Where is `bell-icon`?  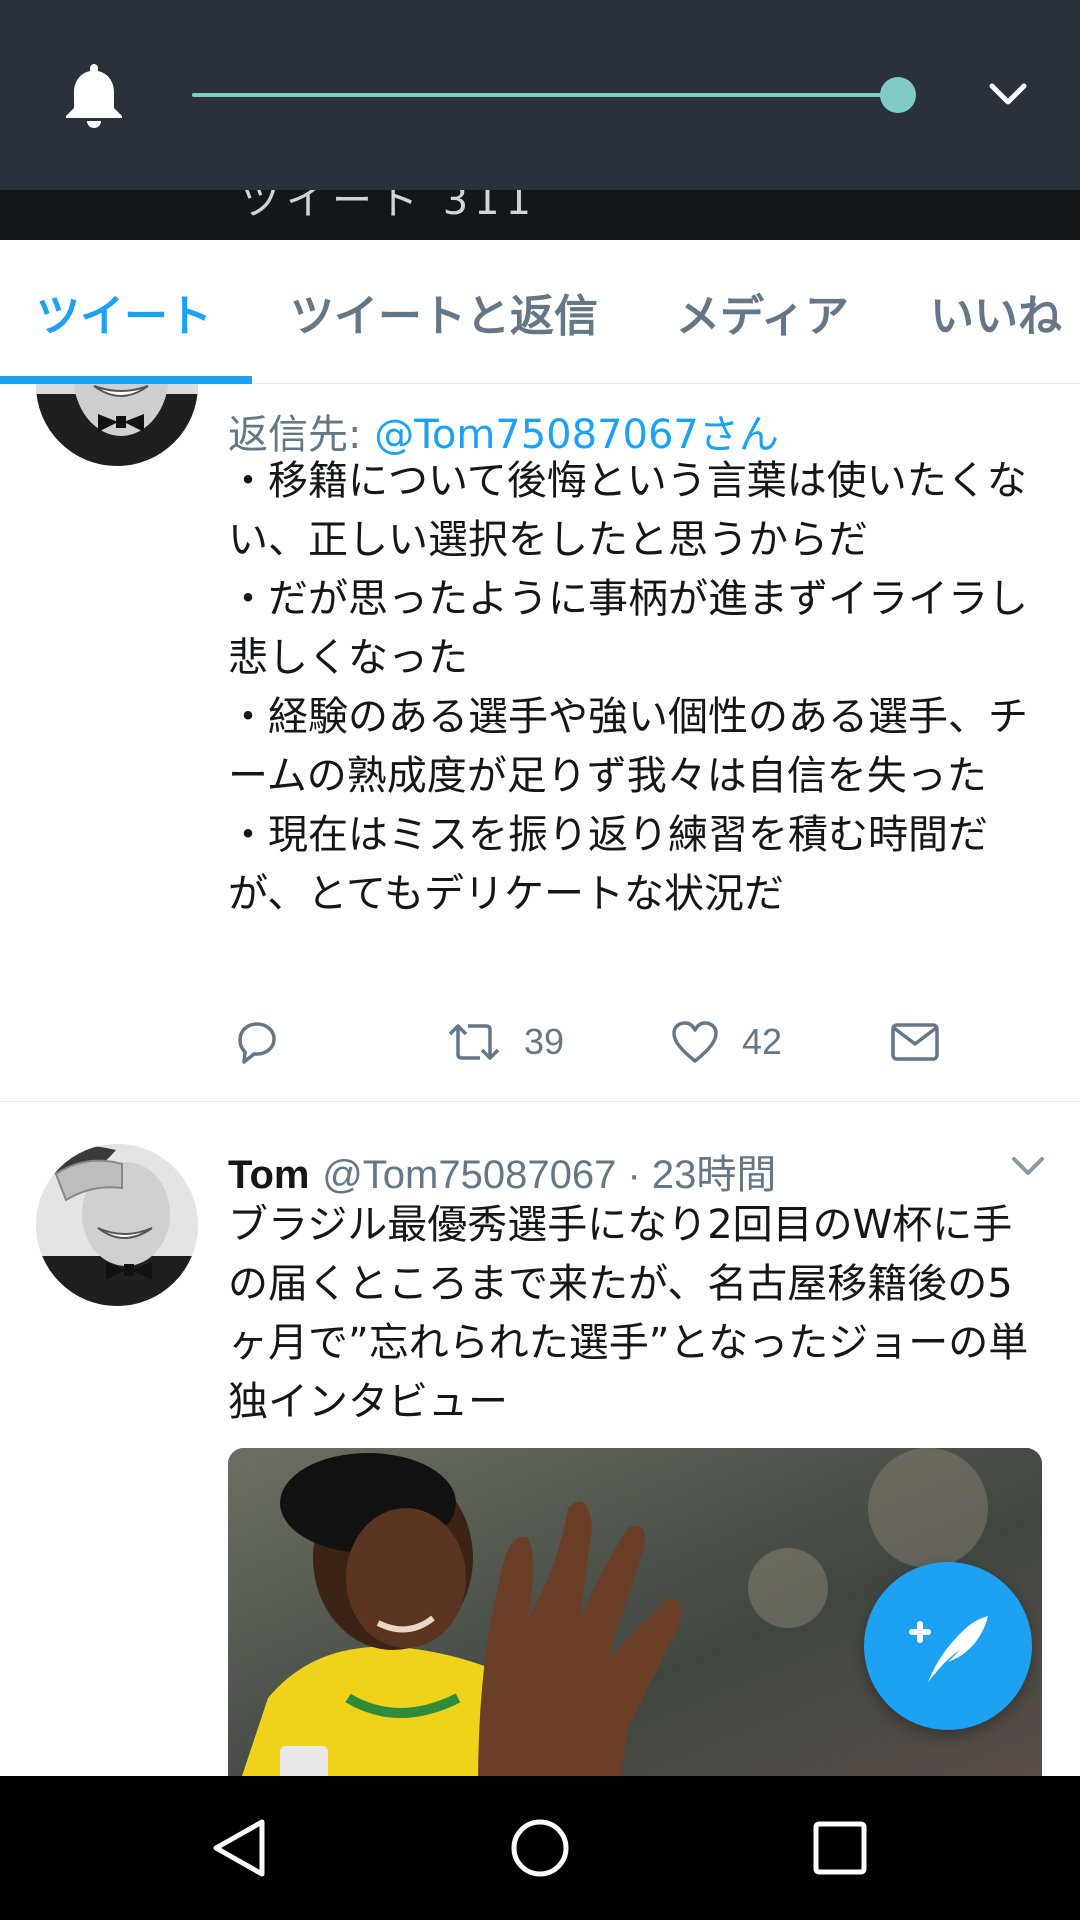
bell-icon is located at coordinates (94, 95).